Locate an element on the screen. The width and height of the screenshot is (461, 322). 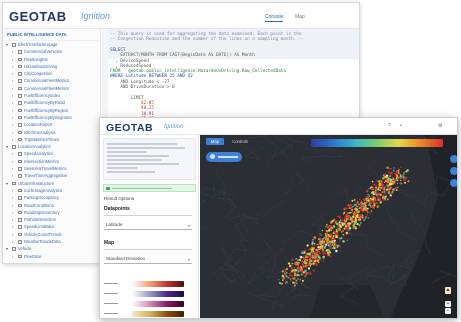
sidebar-tree-item: › RoadSignInventory is located at coordinates (51, 212).